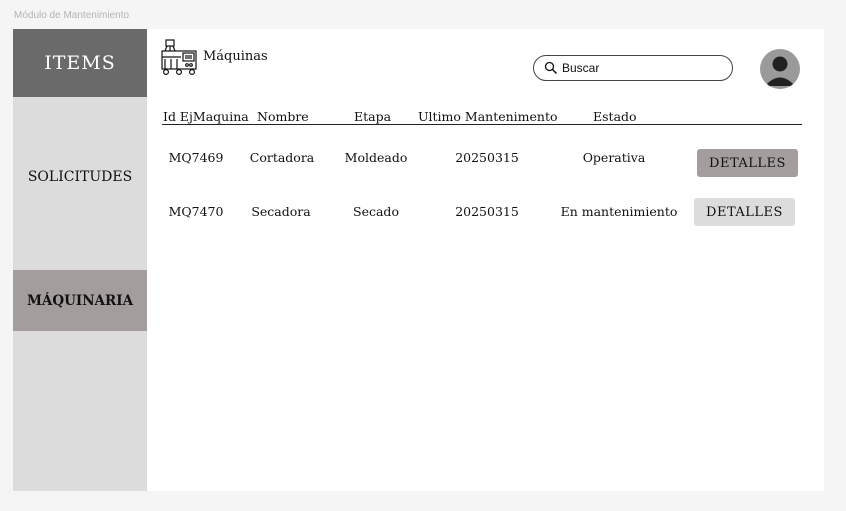 The width and height of the screenshot is (846, 511). What do you see at coordinates (281, 211) in the screenshot?
I see `cell-nombre: Secadora` at bounding box center [281, 211].